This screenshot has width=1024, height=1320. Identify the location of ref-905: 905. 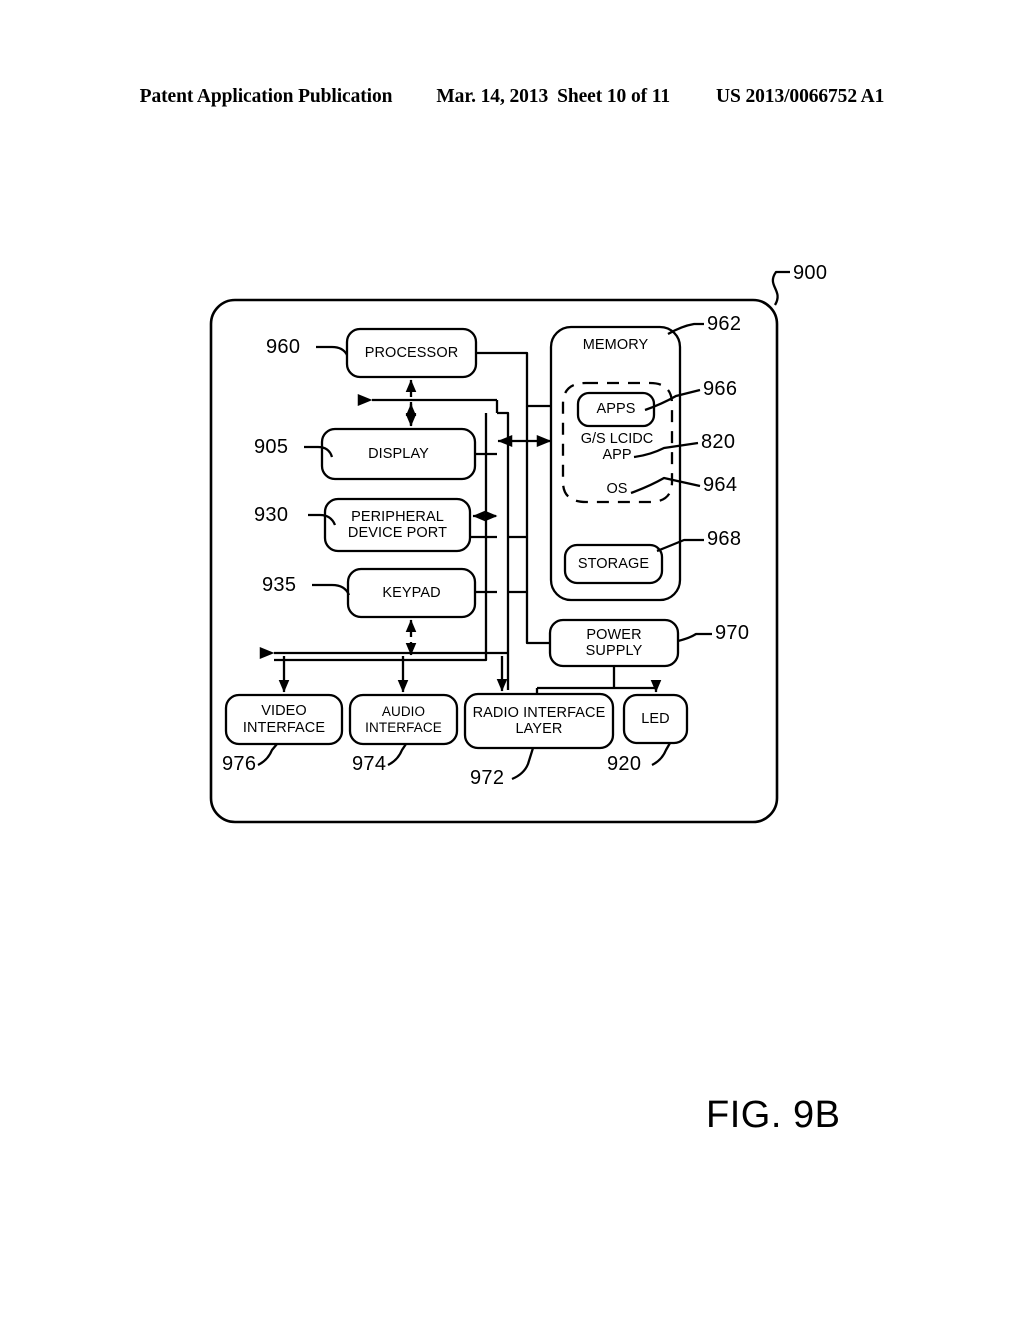
(271, 447).